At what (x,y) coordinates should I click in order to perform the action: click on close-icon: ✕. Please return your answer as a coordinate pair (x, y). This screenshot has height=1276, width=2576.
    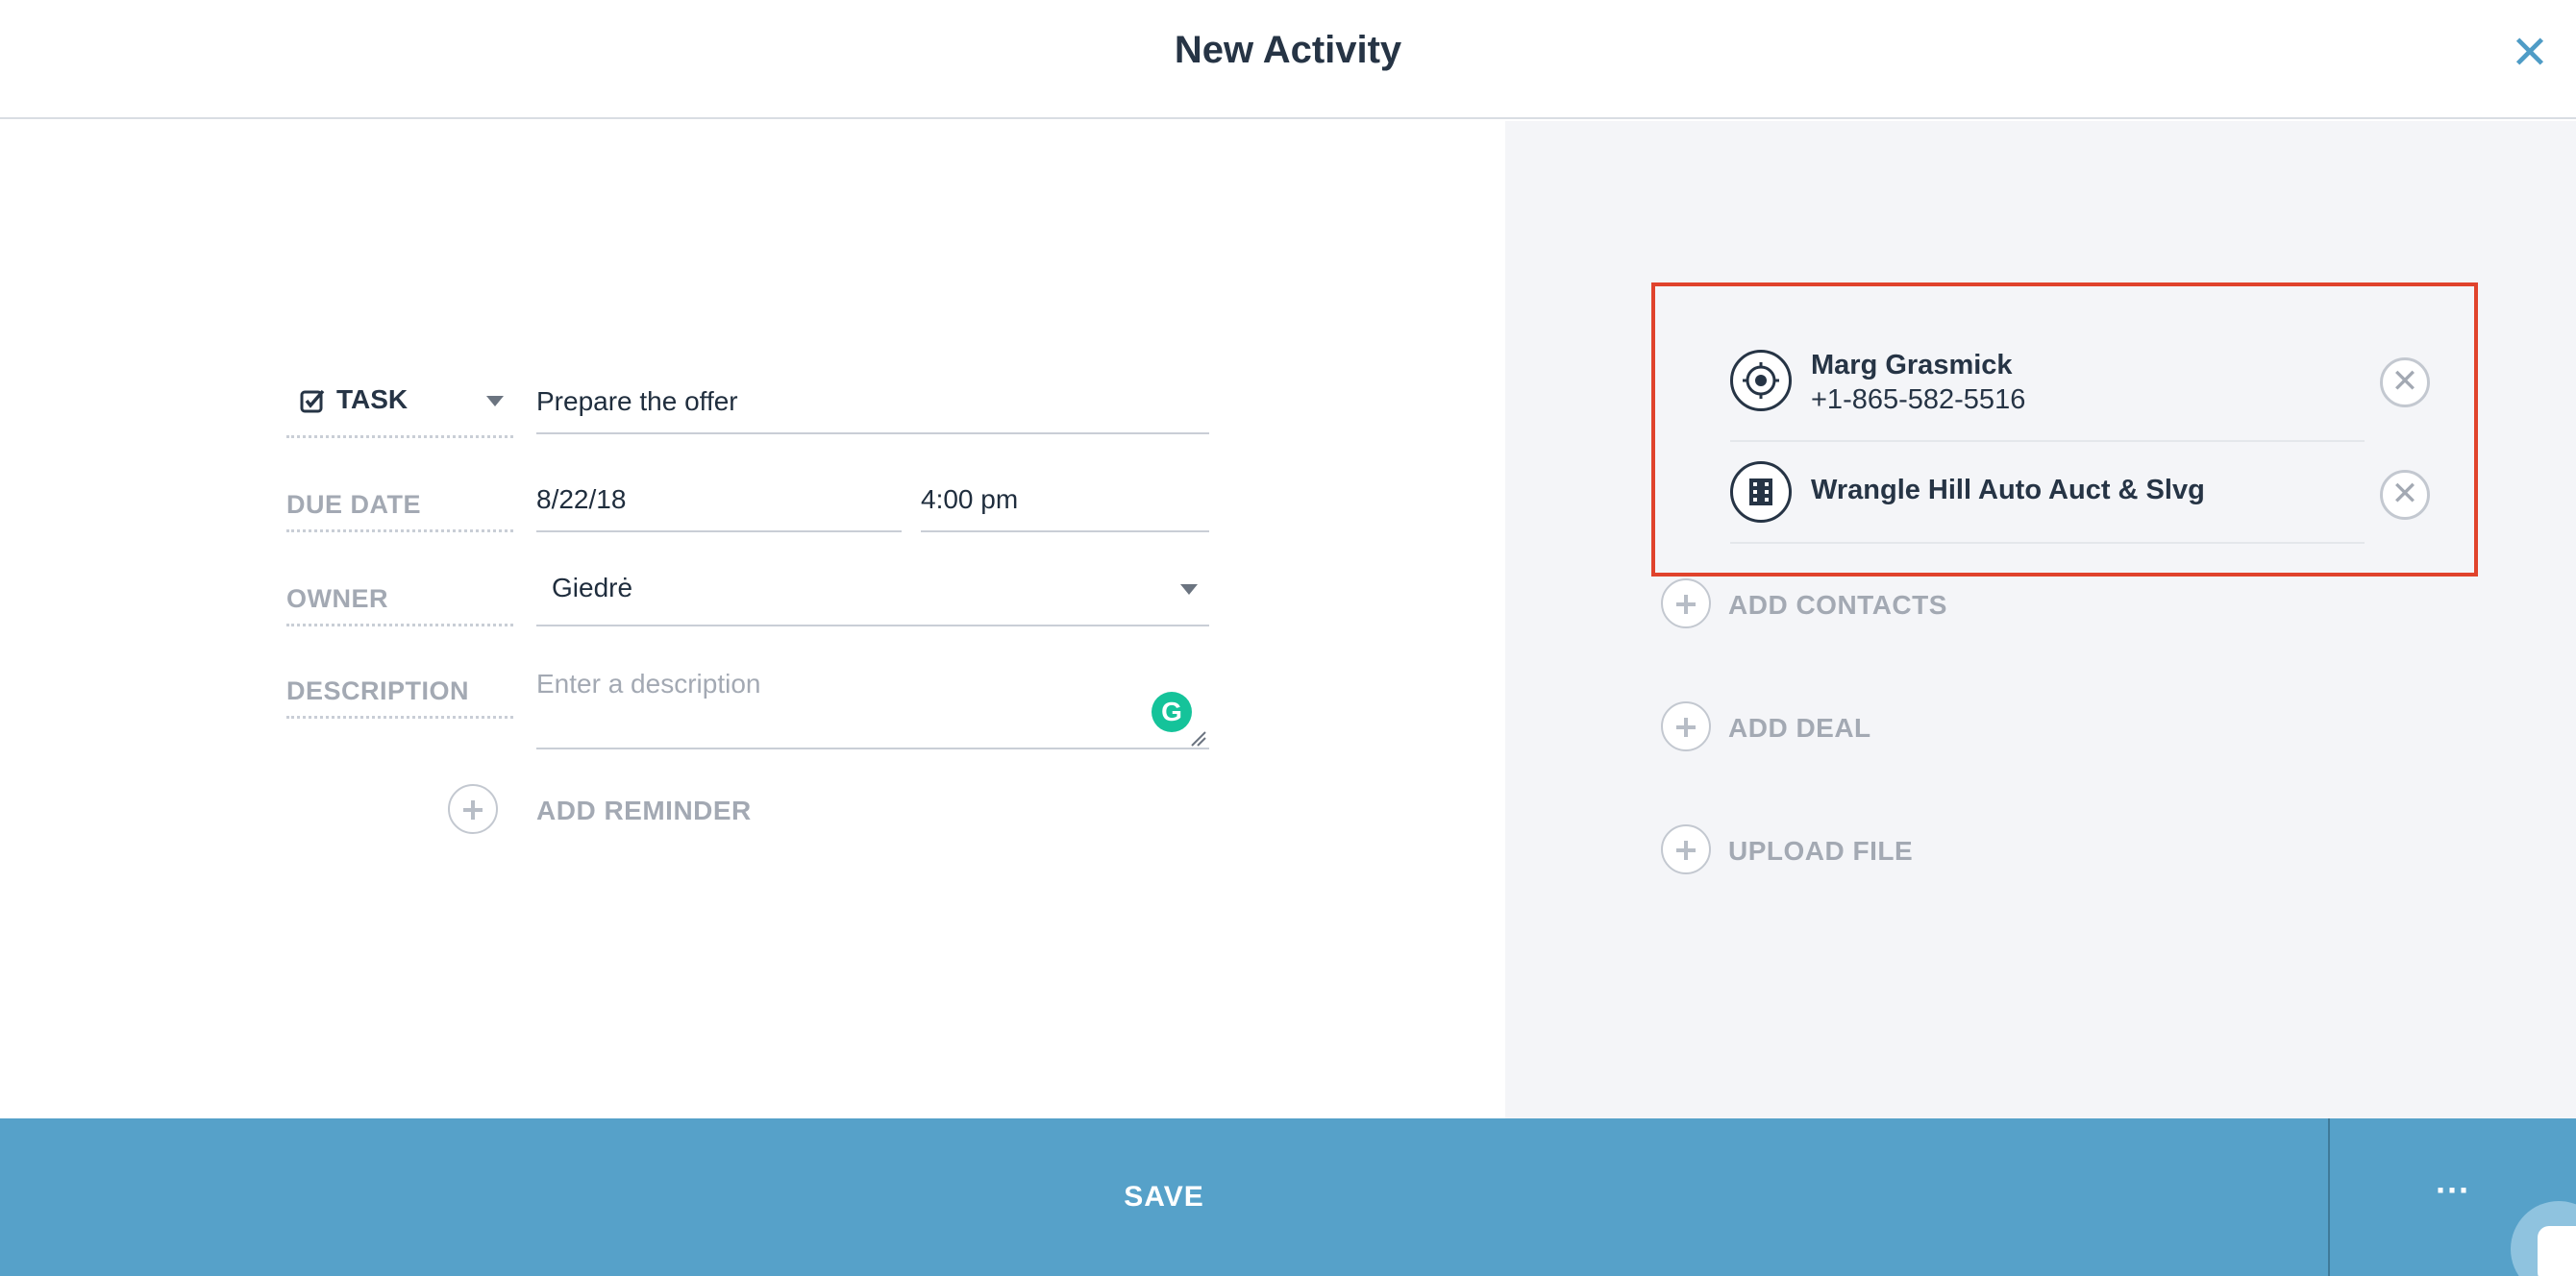
    Looking at the image, I should click on (2530, 54).